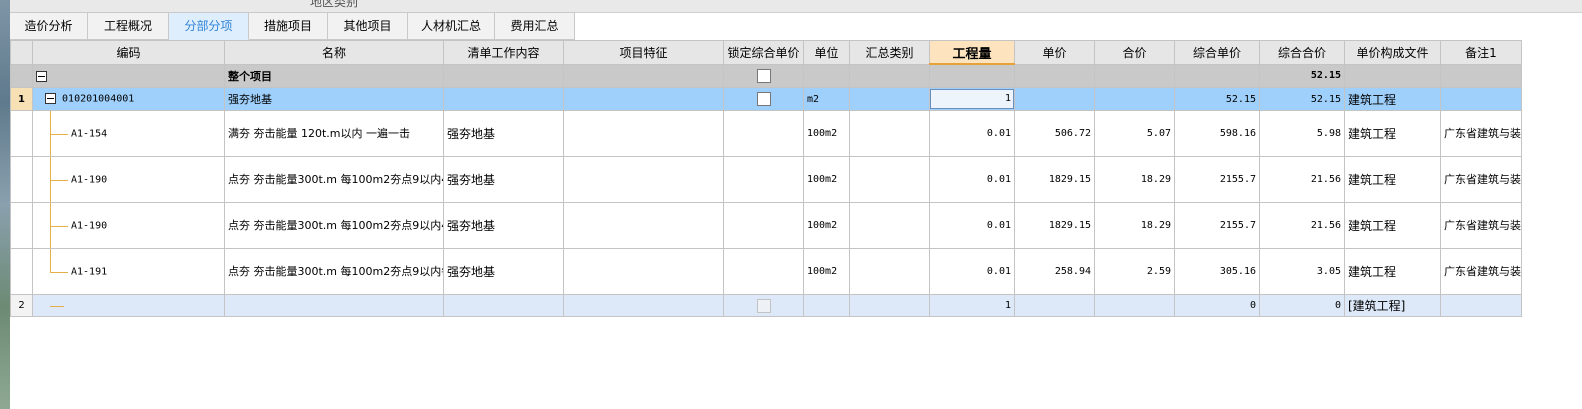 The height and width of the screenshot is (409, 1582). Describe the element at coordinates (1217, 52) in the screenshot. I see `header-composite-unit-price: 综合单价` at that location.